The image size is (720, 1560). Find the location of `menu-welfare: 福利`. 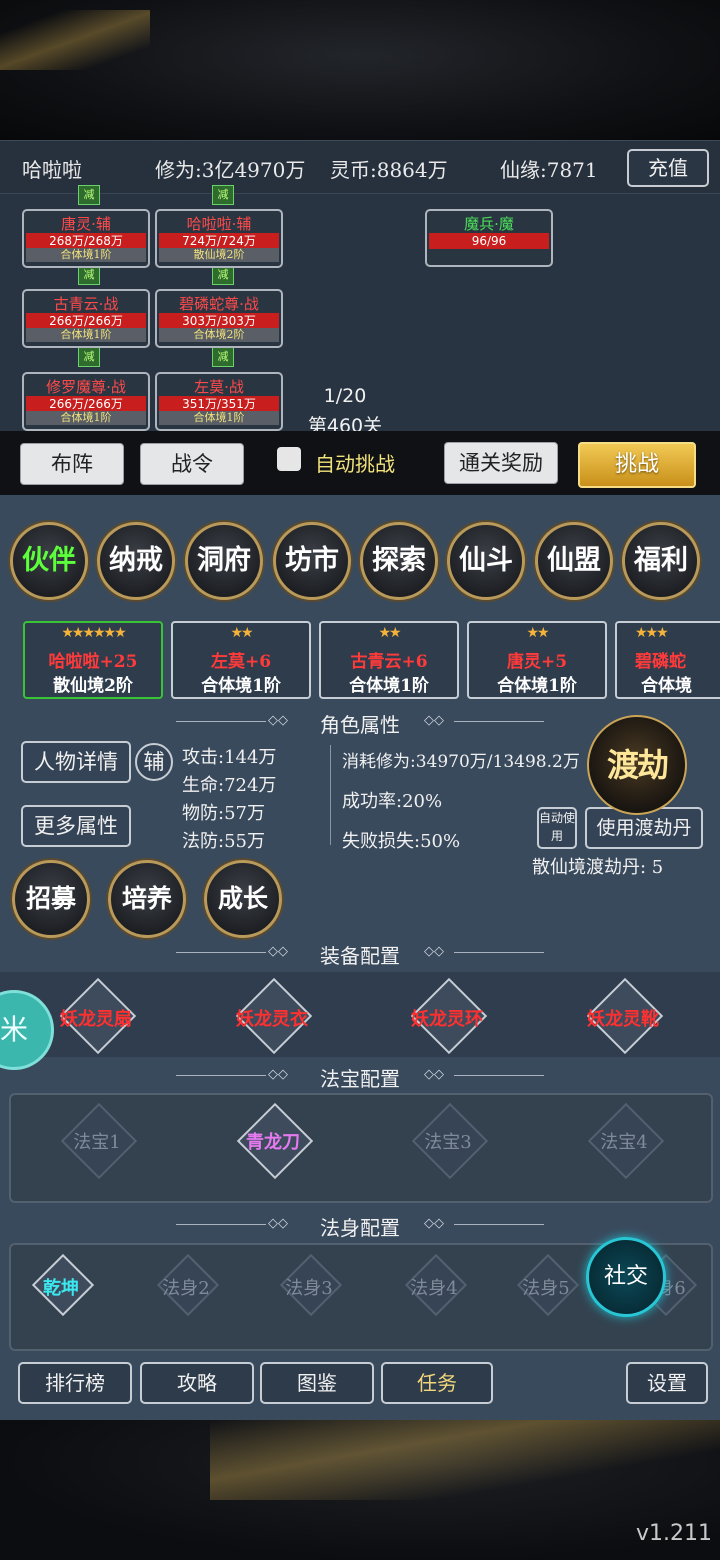

menu-welfare: 福利 is located at coordinates (661, 561).